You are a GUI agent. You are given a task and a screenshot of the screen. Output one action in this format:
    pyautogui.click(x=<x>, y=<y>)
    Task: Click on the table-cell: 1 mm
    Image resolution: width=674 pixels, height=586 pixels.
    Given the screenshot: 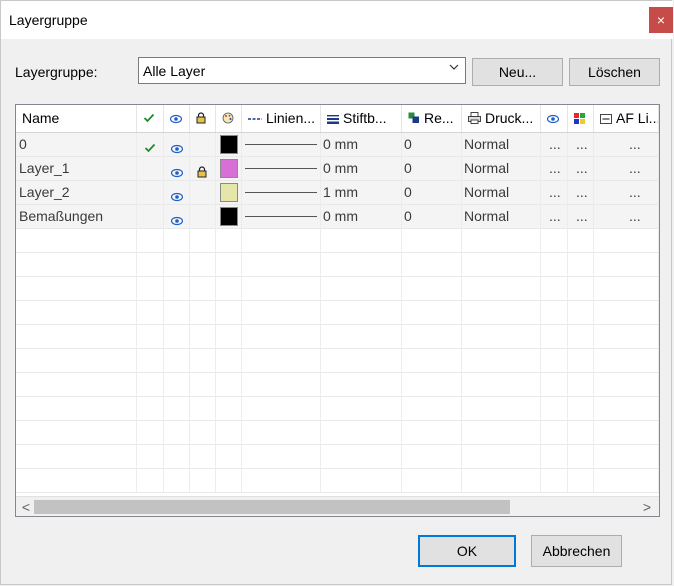 What is the action you would take?
    pyautogui.click(x=361, y=193)
    